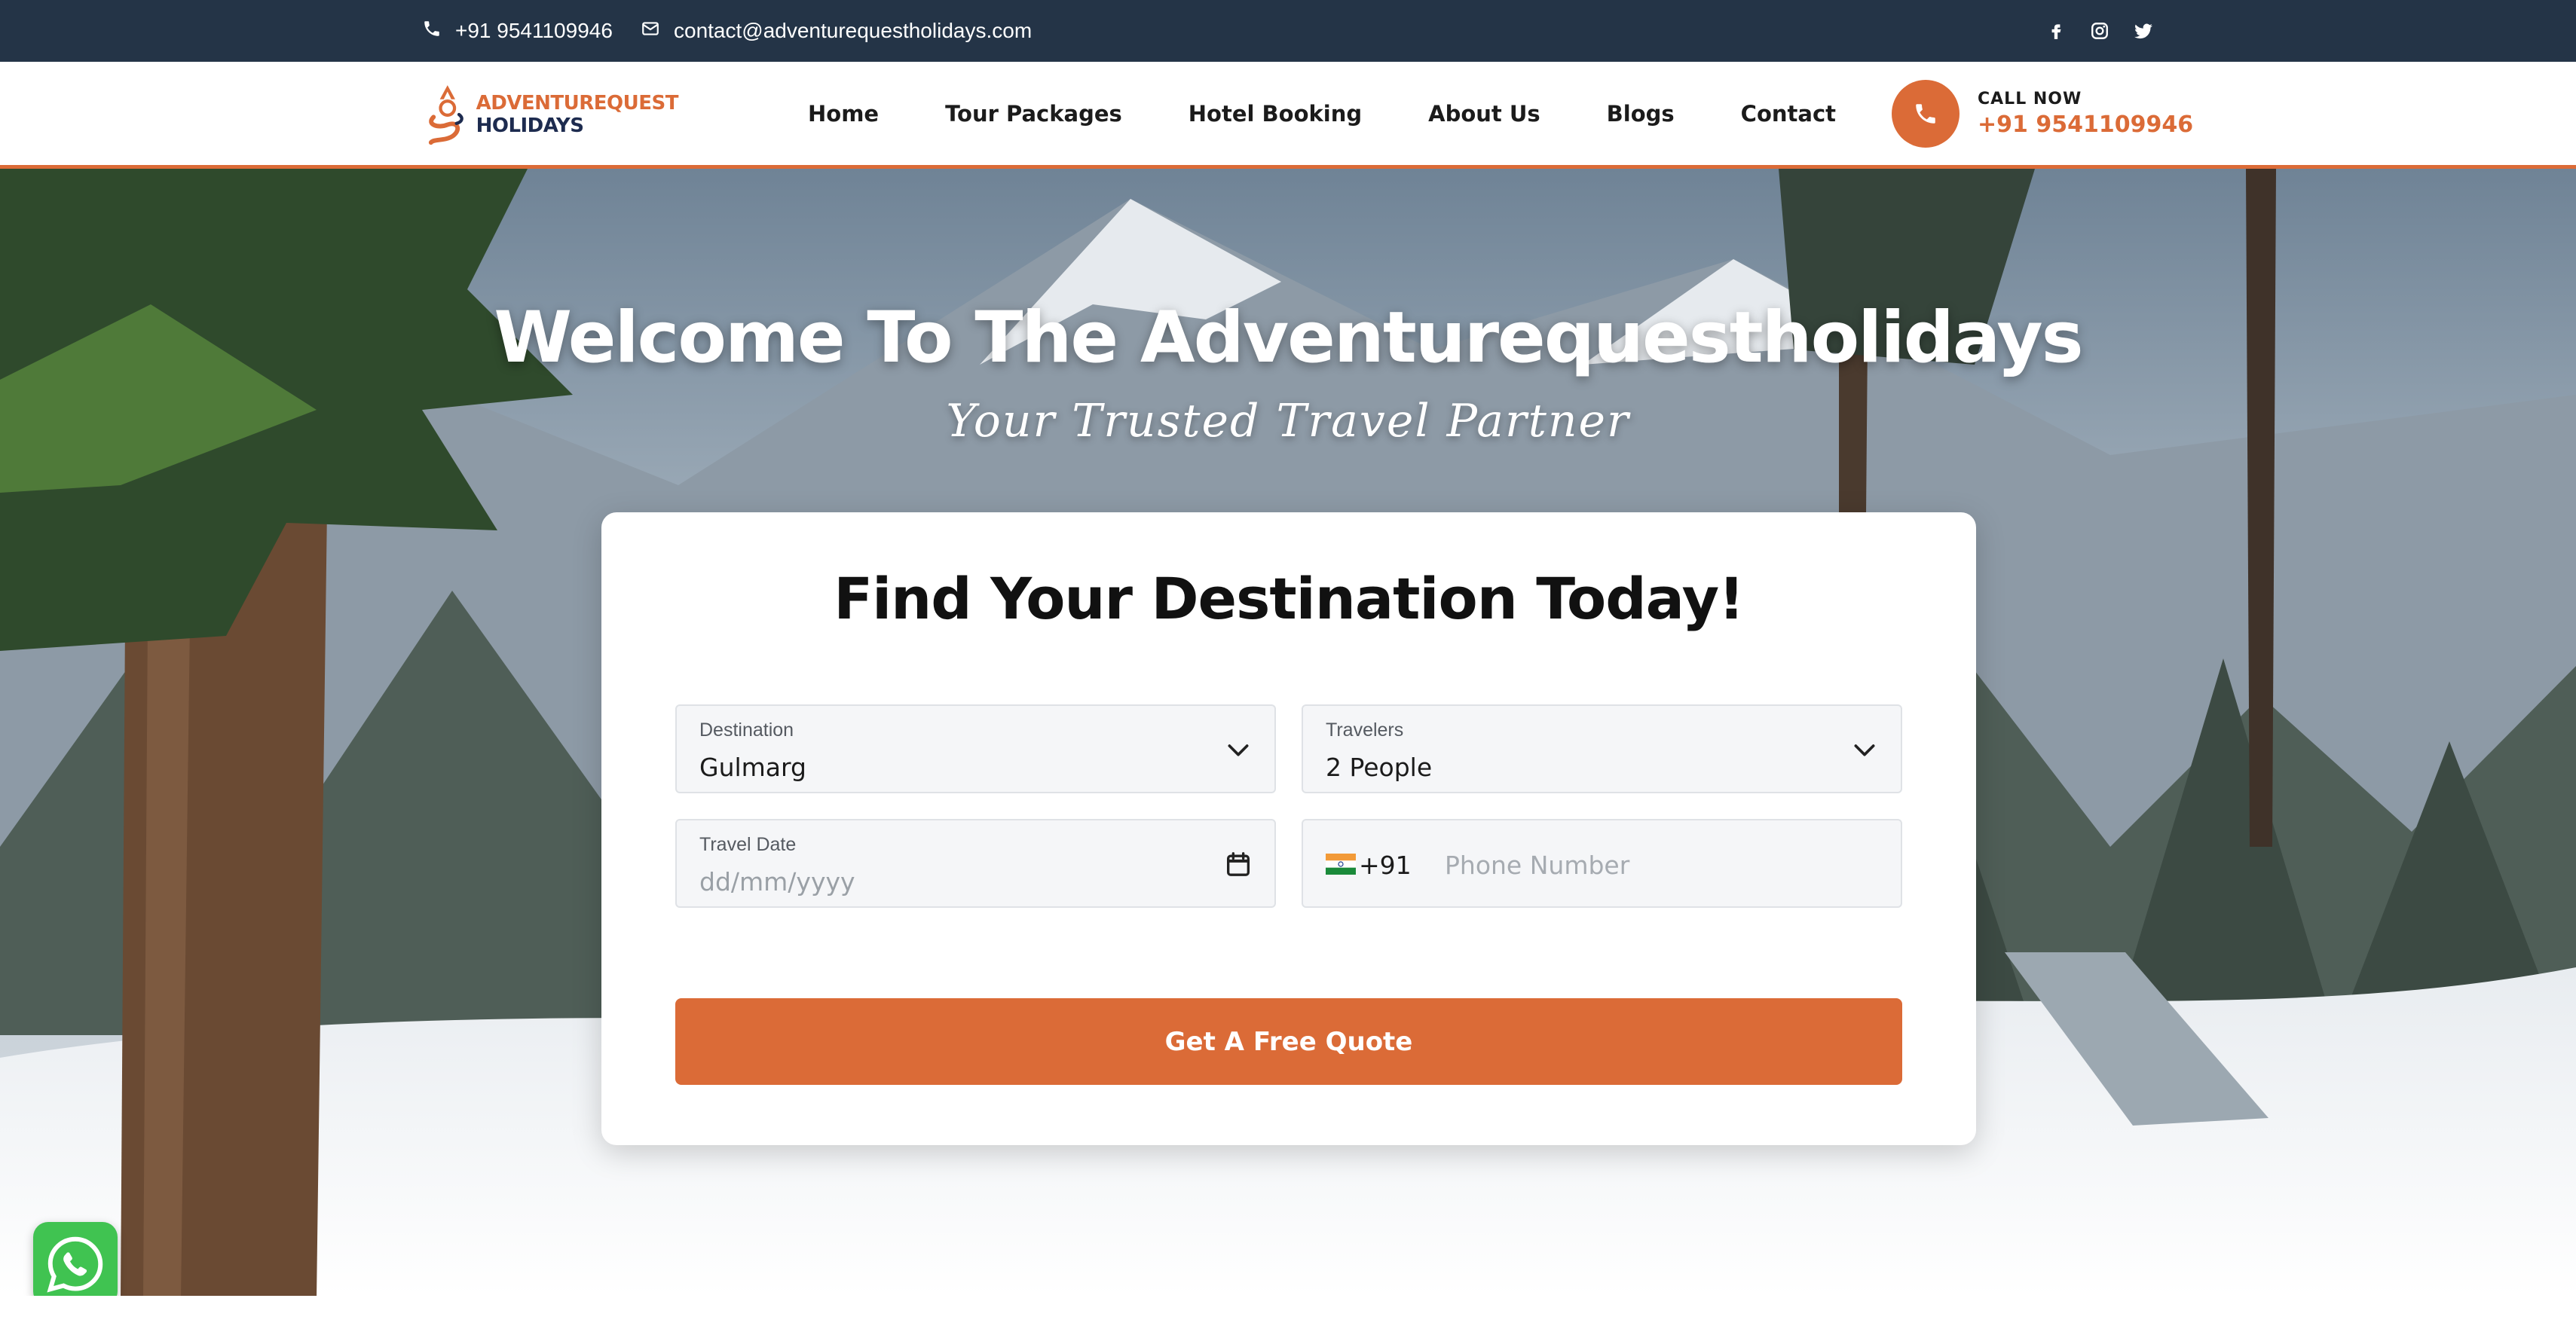 The width and height of the screenshot is (2576, 1338). I want to click on call-button, so click(1926, 114).